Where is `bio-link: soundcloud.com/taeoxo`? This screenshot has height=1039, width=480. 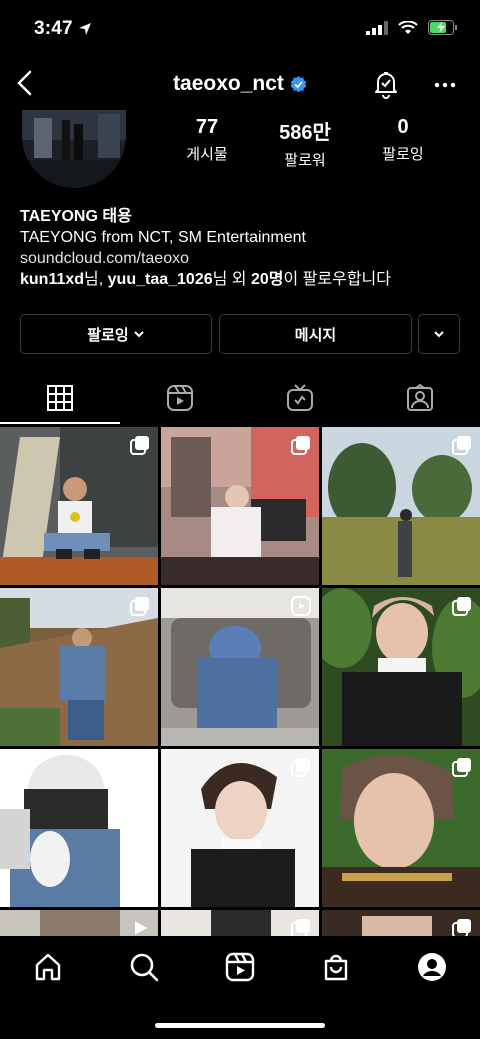 bio-link: soundcloud.com/taeoxo is located at coordinates (205, 258).